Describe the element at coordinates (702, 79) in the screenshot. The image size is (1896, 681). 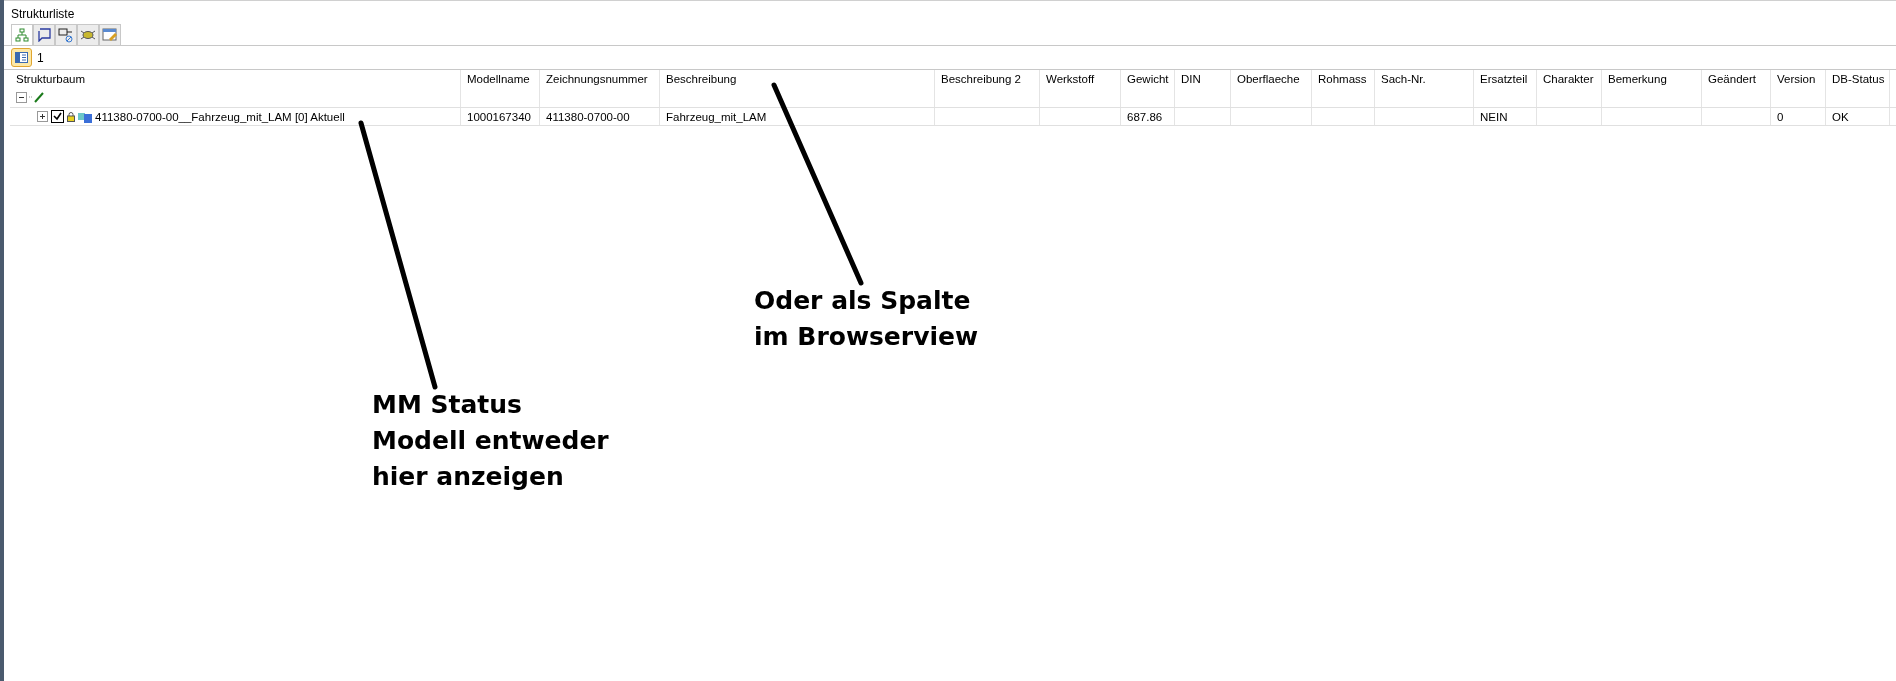
I see `column-header-label: Beschreibung` at that location.